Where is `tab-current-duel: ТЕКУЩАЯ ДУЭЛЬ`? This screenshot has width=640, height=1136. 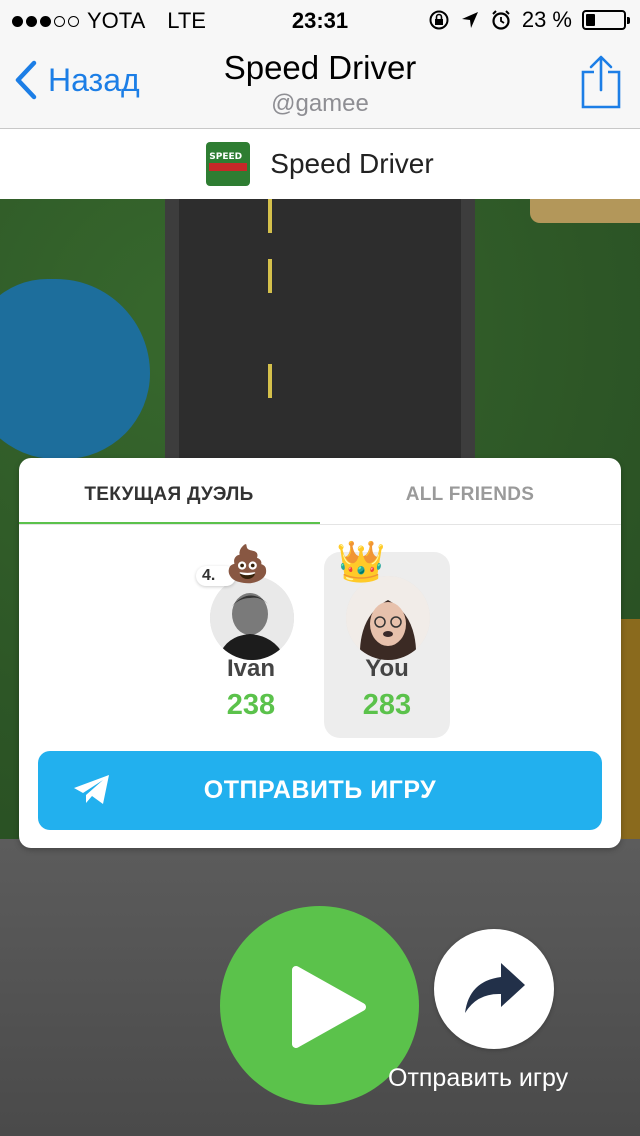 tab-current-duel: ТЕКУЩАЯ ДУЭЛЬ is located at coordinates (169, 491).